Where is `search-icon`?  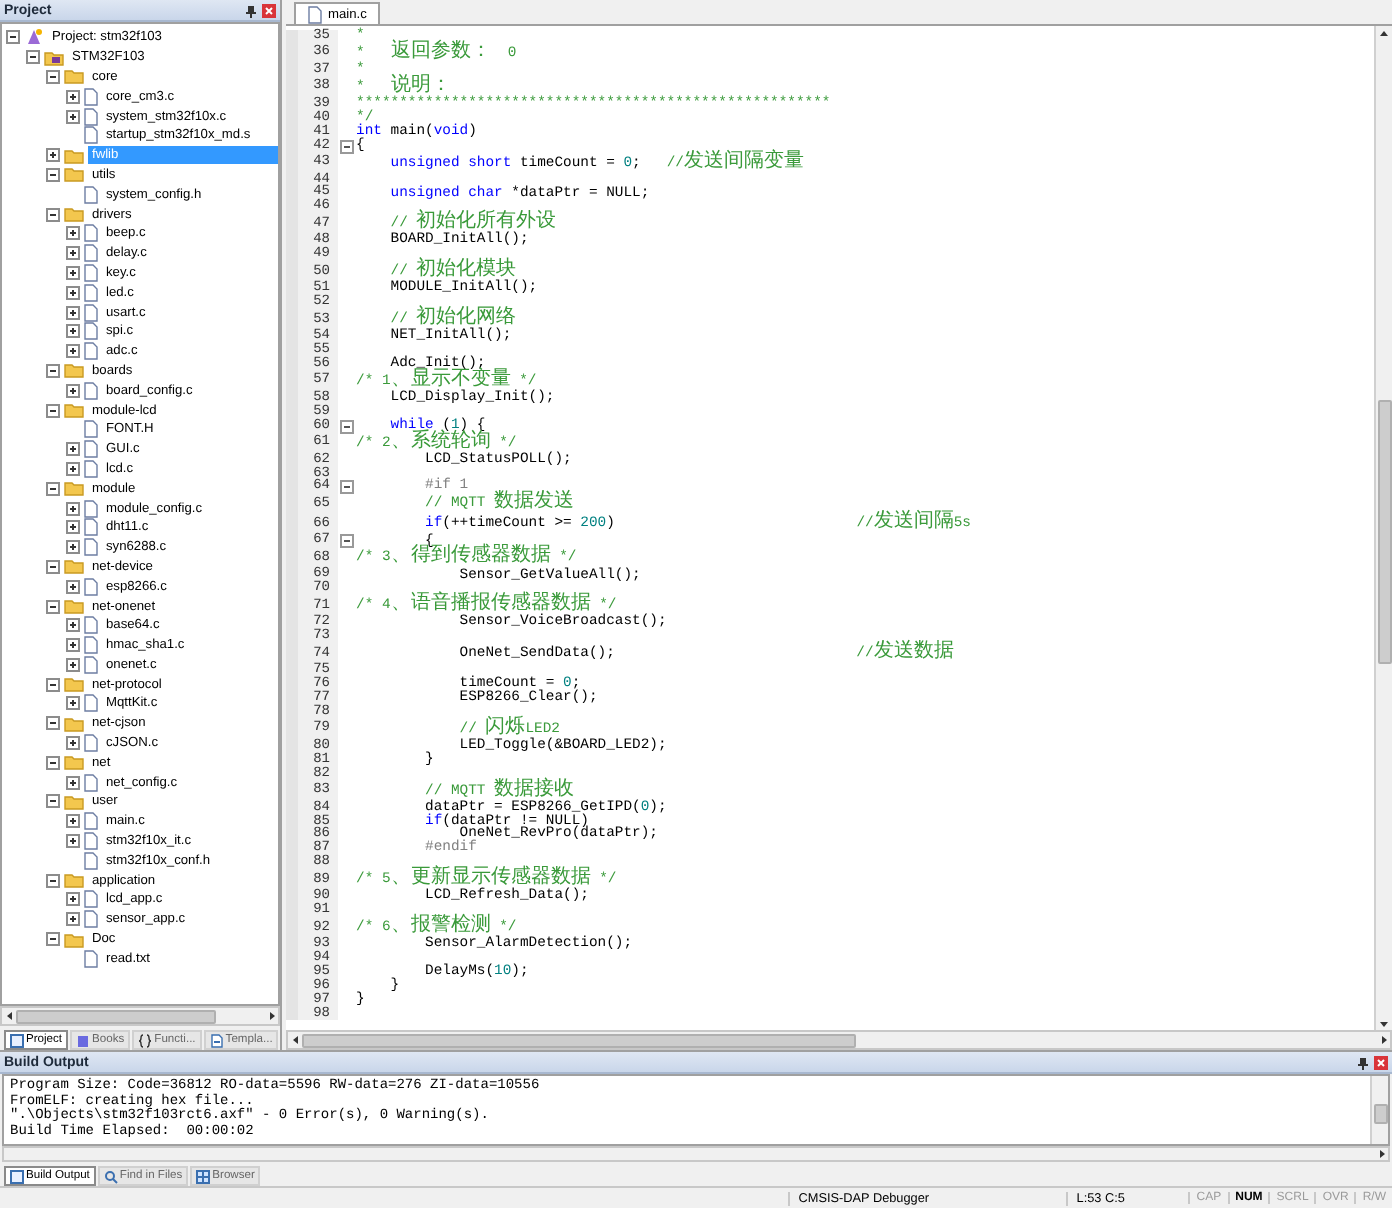 search-icon is located at coordinates (110, 1176).